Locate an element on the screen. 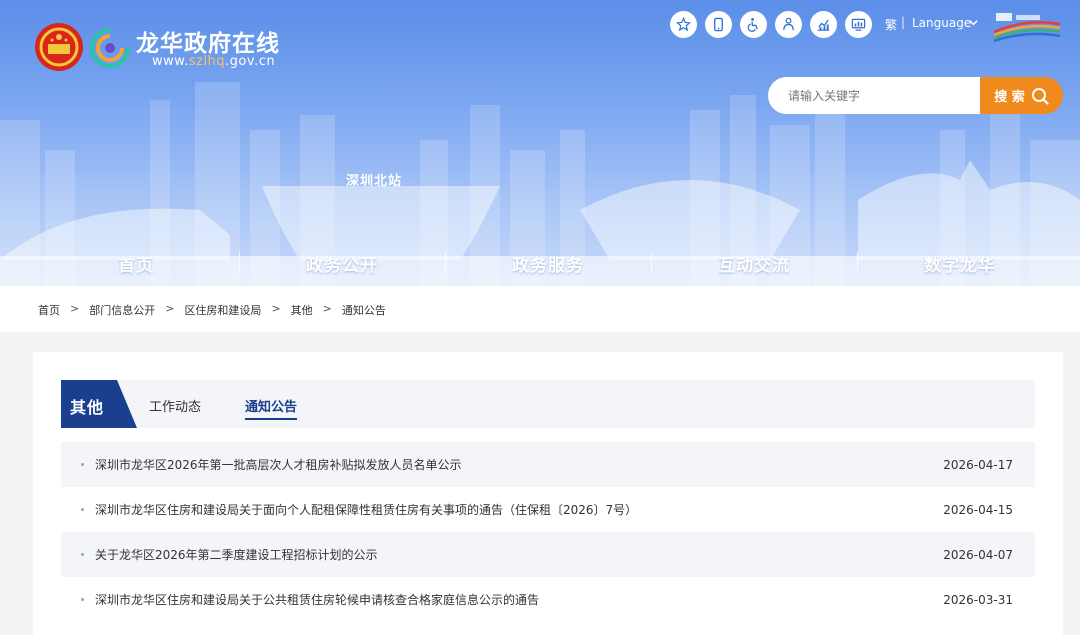 The image size is (1080, 635). list-item-date: 2026-03-31 is located at coordinates (978, 599).